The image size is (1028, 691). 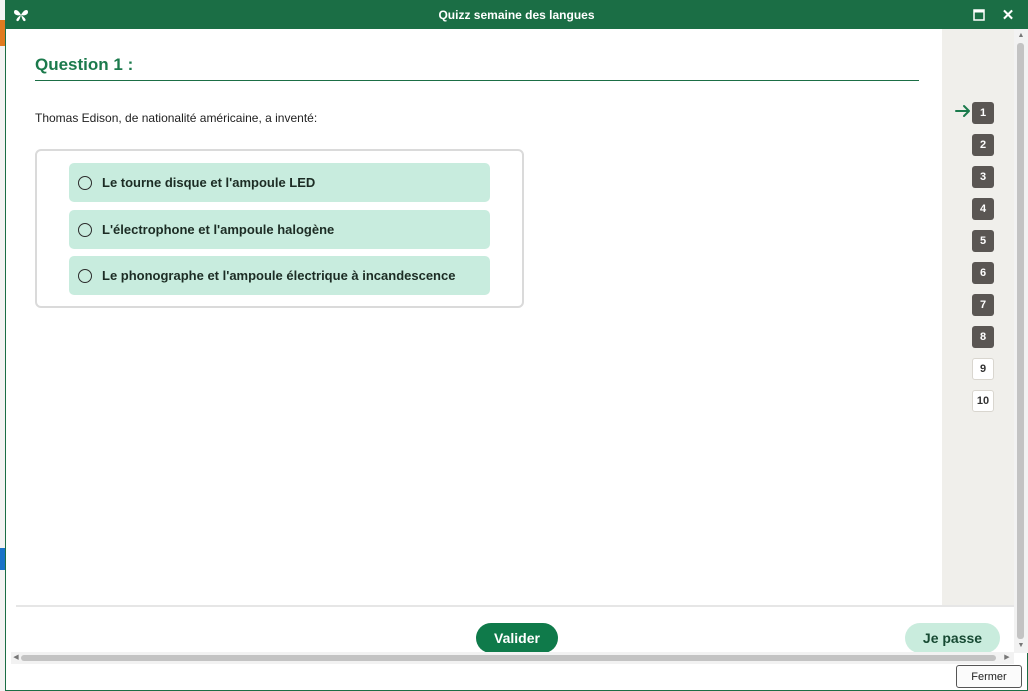 I want to click on maximize-icon, so click(x=979, y=15).